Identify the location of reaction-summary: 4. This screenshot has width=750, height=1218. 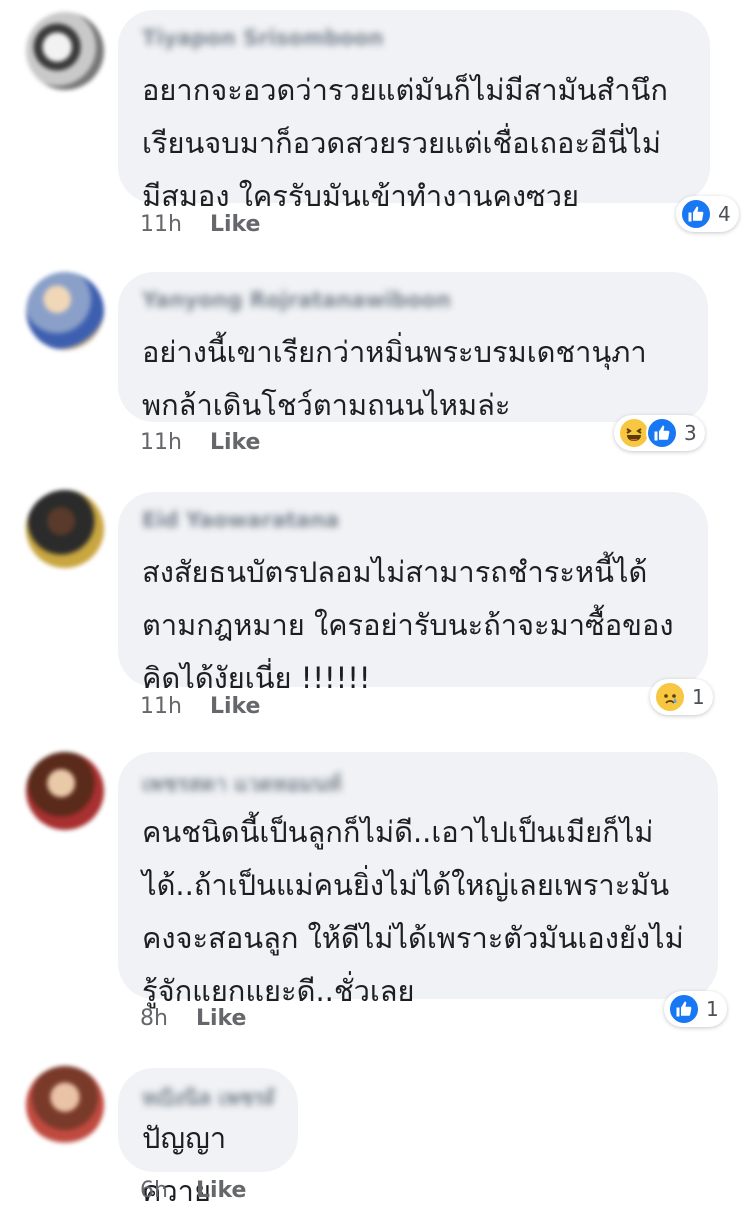
(707, 214).